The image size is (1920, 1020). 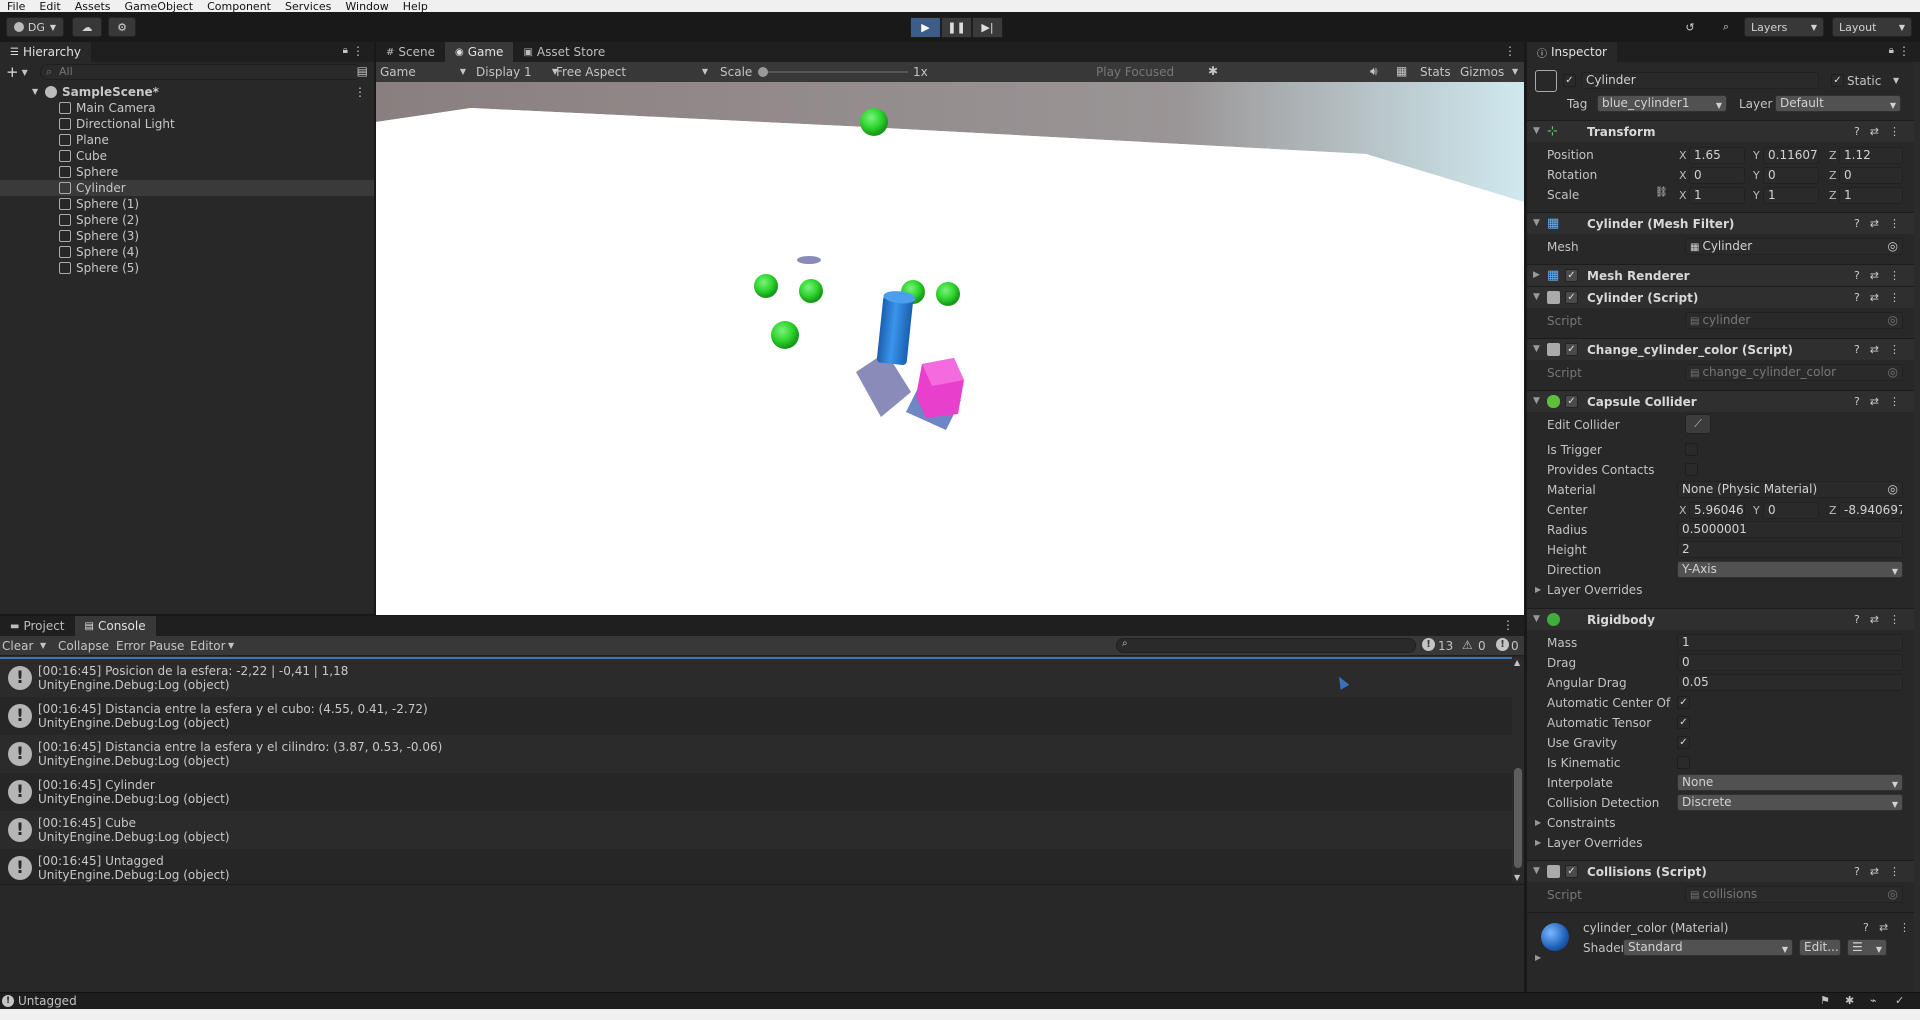 What do you see at coordinates (1791, 155) in the screenshot?
I see `position-y-field: 0.116076` at bounding box center [1791, 155].